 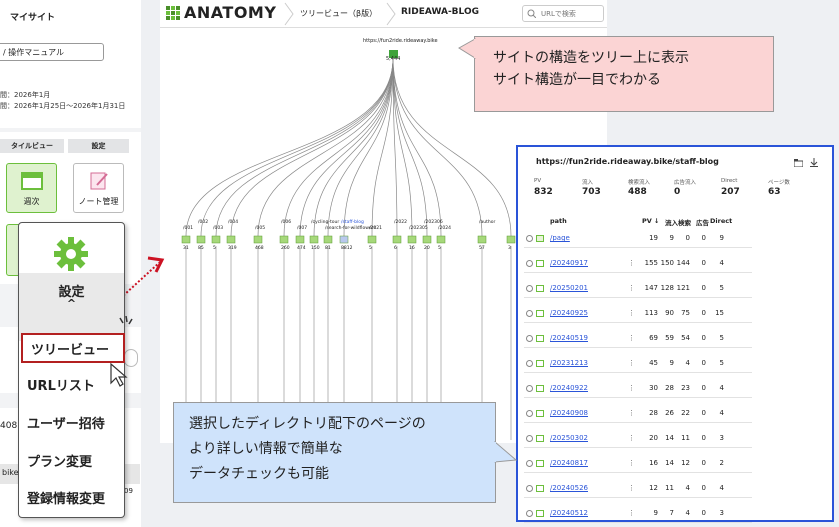 I want to click on column-header: 検索, so click(x=684, y=222).